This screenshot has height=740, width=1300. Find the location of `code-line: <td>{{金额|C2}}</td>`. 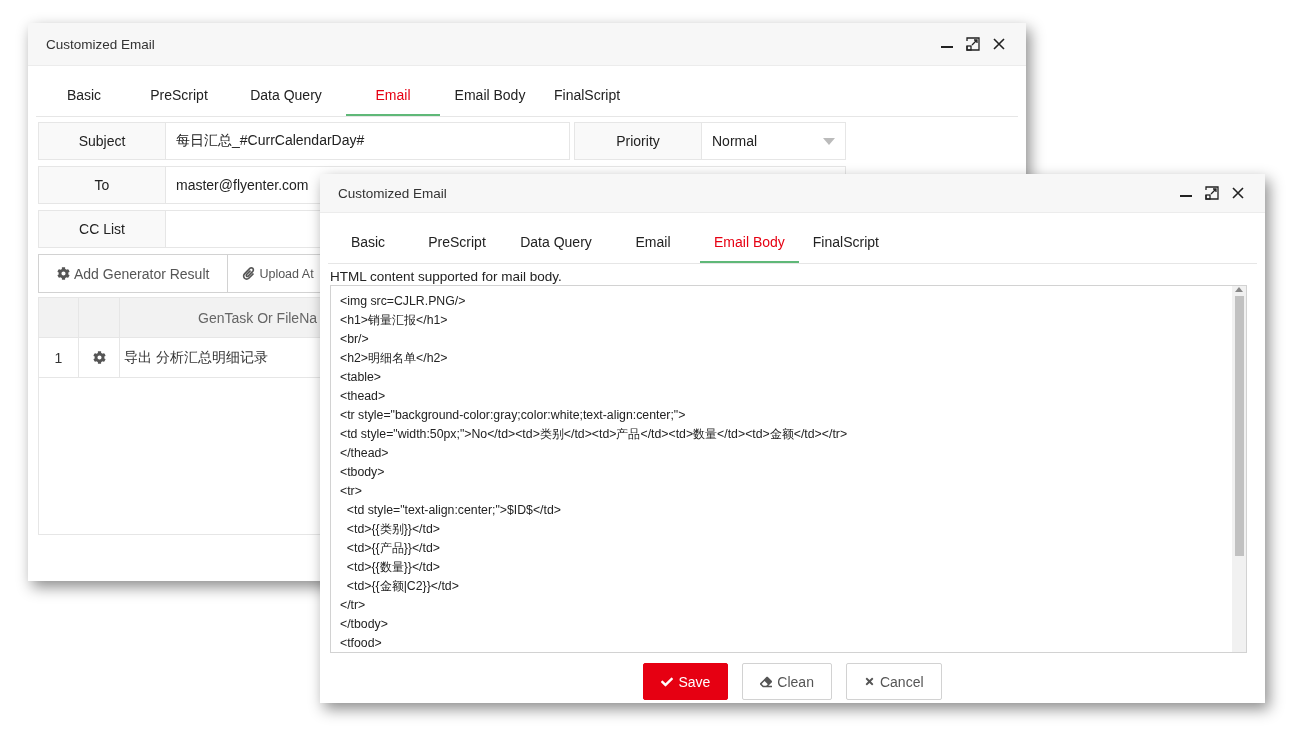

code-line: <td>{{金额|C2}}</td> is located at coordinates (402, 586).